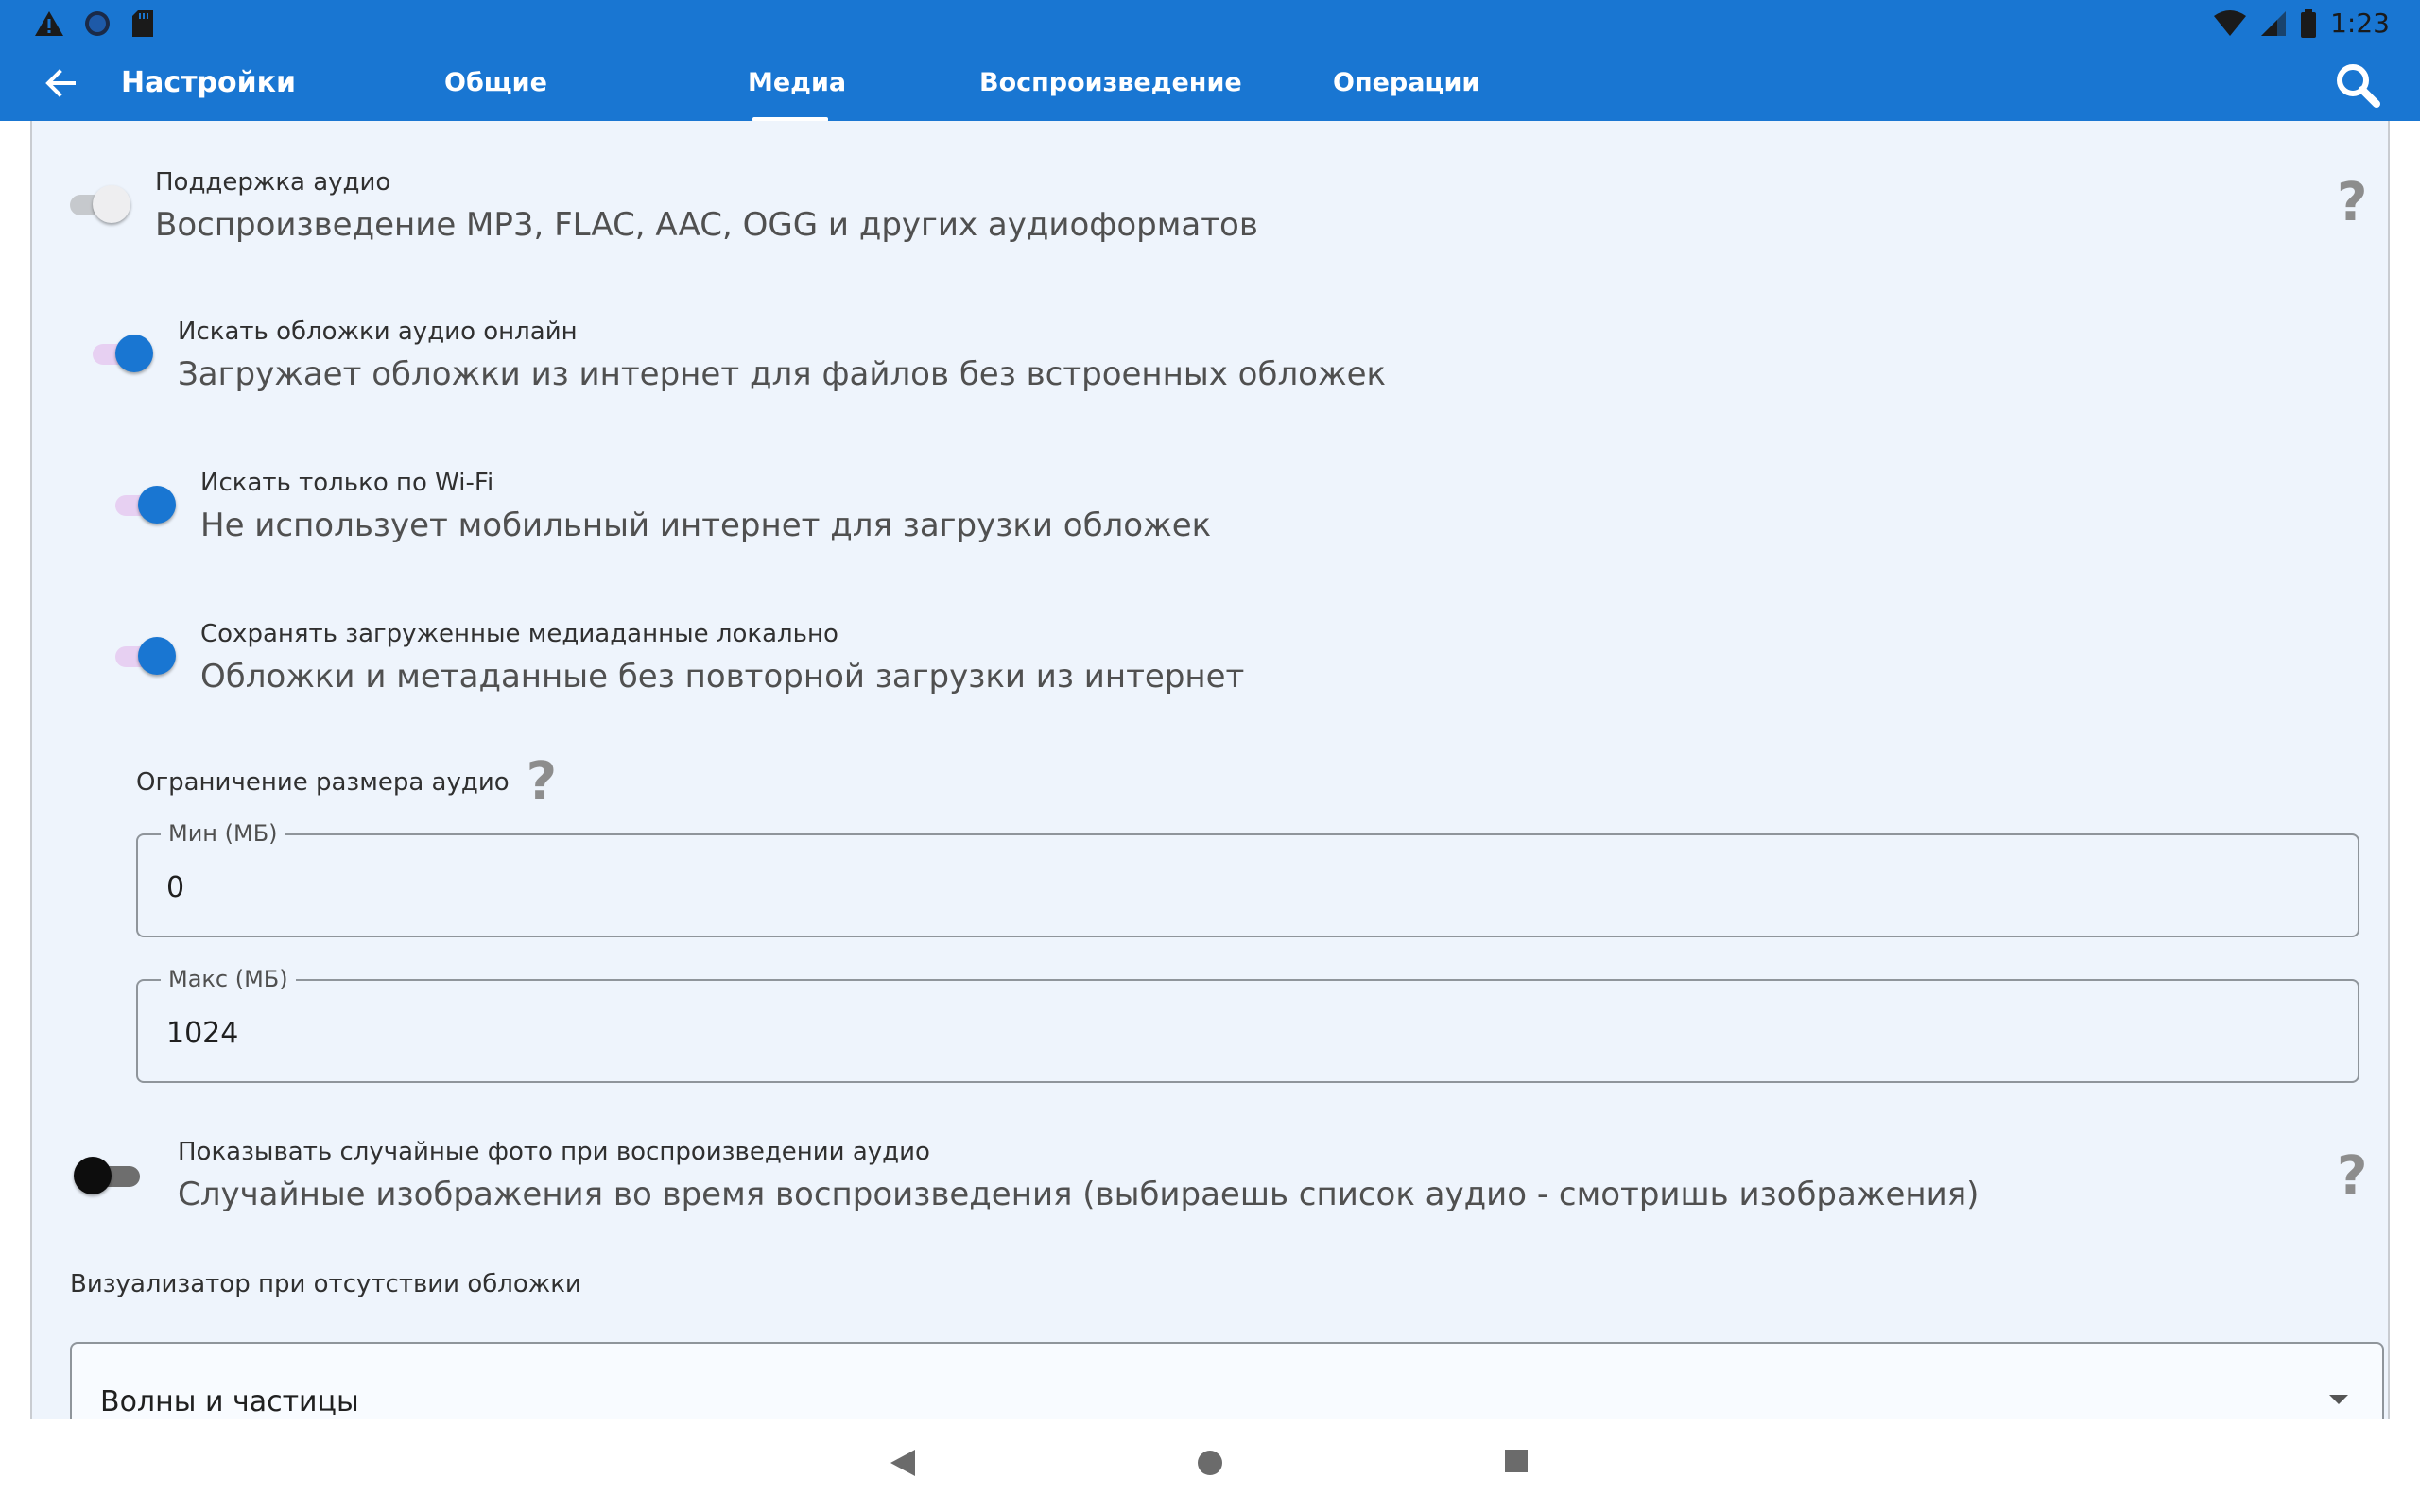  I want to click on size-limit-help-icon: ?, so click(542, 782).